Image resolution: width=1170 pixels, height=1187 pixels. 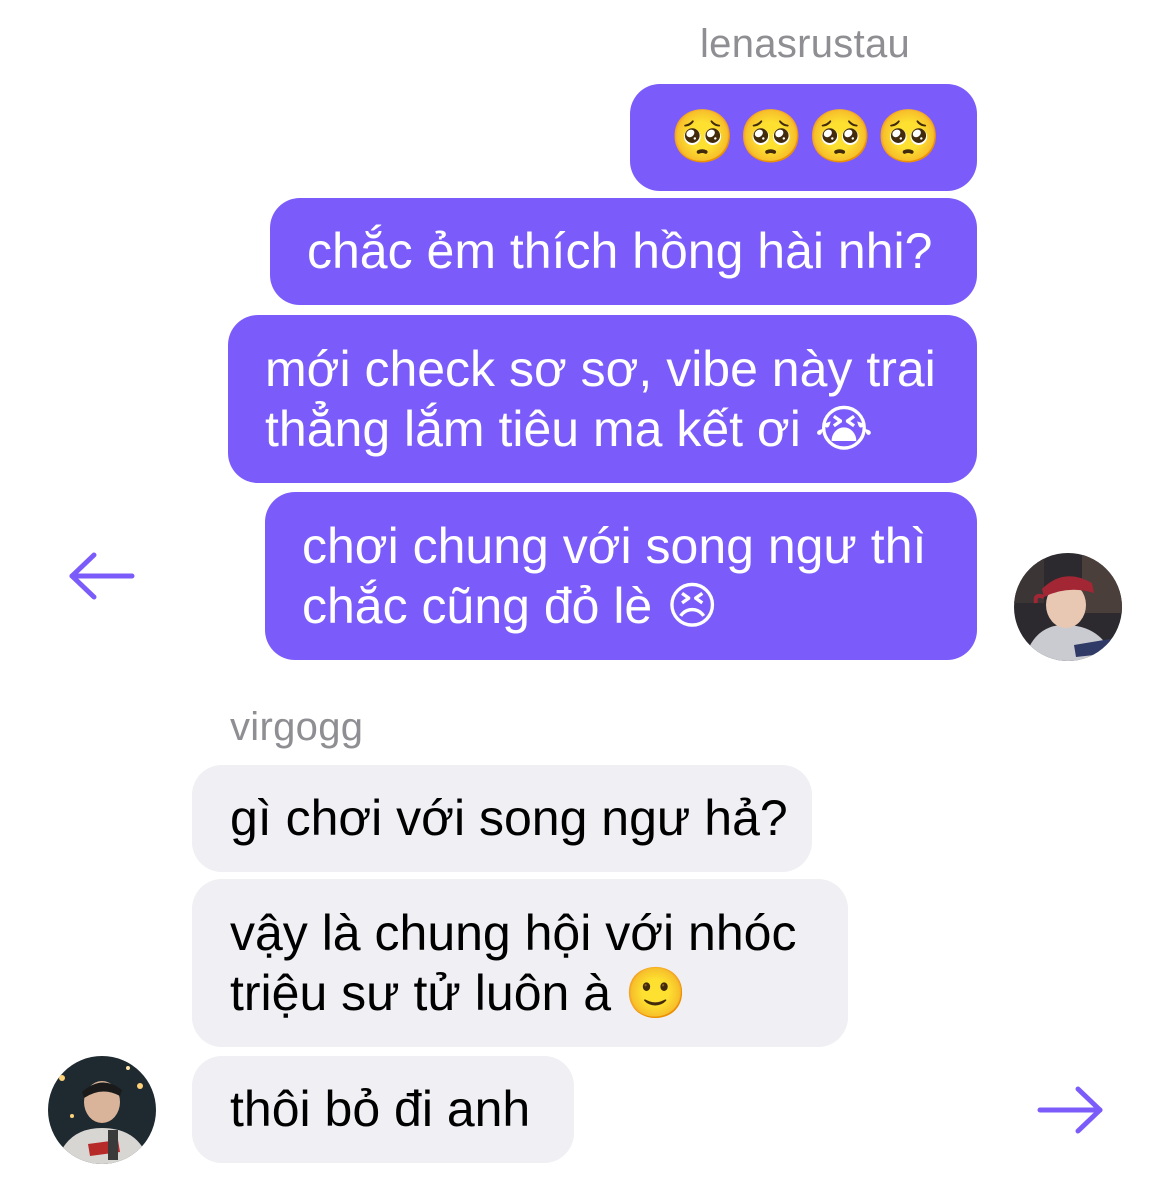 I want to click on message-bubble-outgoing-2: chắc ẻm thích hồng hài nhi?, so click(x=623, y=251).